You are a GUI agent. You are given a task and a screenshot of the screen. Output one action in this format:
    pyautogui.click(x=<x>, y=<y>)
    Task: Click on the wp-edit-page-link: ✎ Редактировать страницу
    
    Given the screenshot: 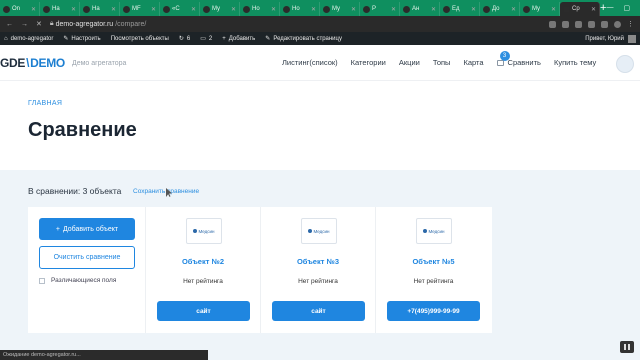 What is the action you would take?
    pyautogui.click(x=303, y=39)
    